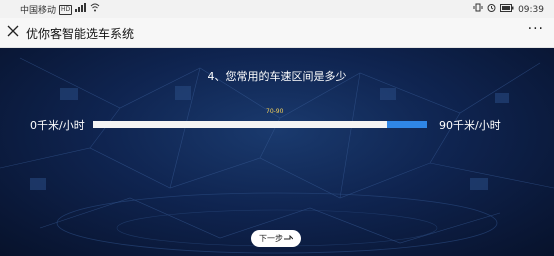 The width and height of the screenshot is (554, 256). What do you see at coordinates (57, 125) in the screenshot?
I see `min-speed-label: 0千米/小时` at bounding box center [57, 125].